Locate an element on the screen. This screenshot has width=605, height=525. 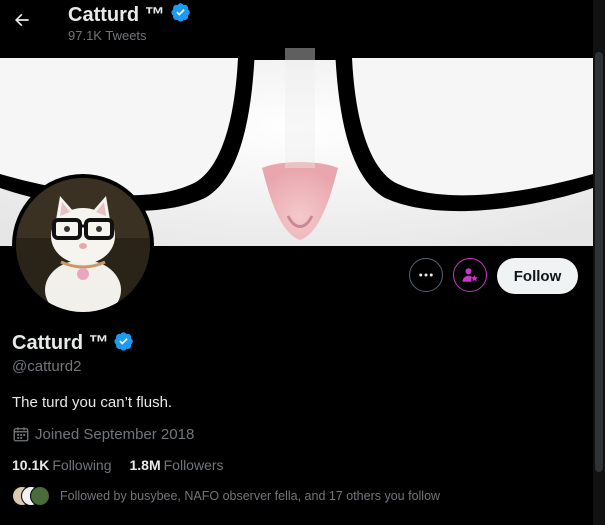
back-arrow-icon is located at coordinates (22, 20).